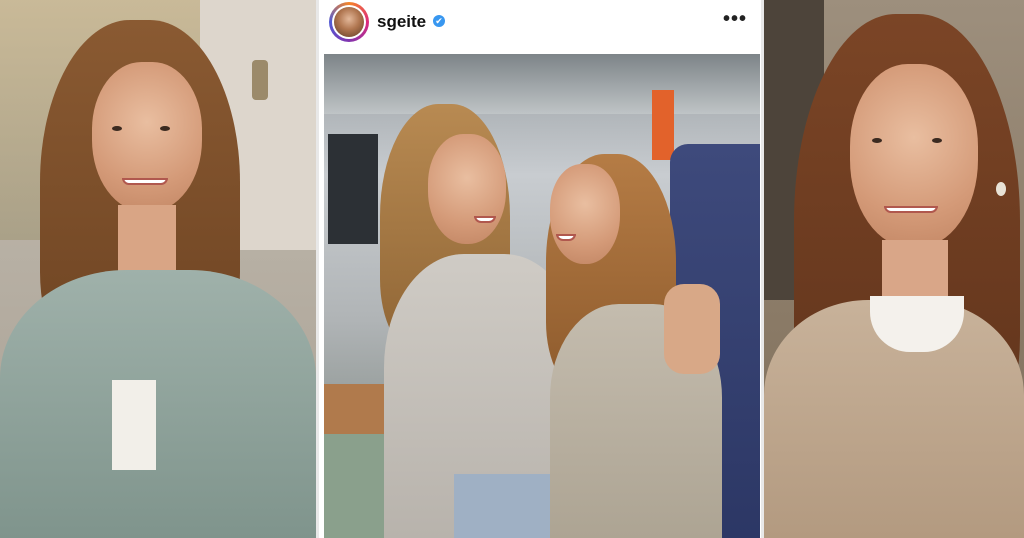 The height and width of the screenshot is (538, 1024). I want to click on person2-arm, so click(692, 329).